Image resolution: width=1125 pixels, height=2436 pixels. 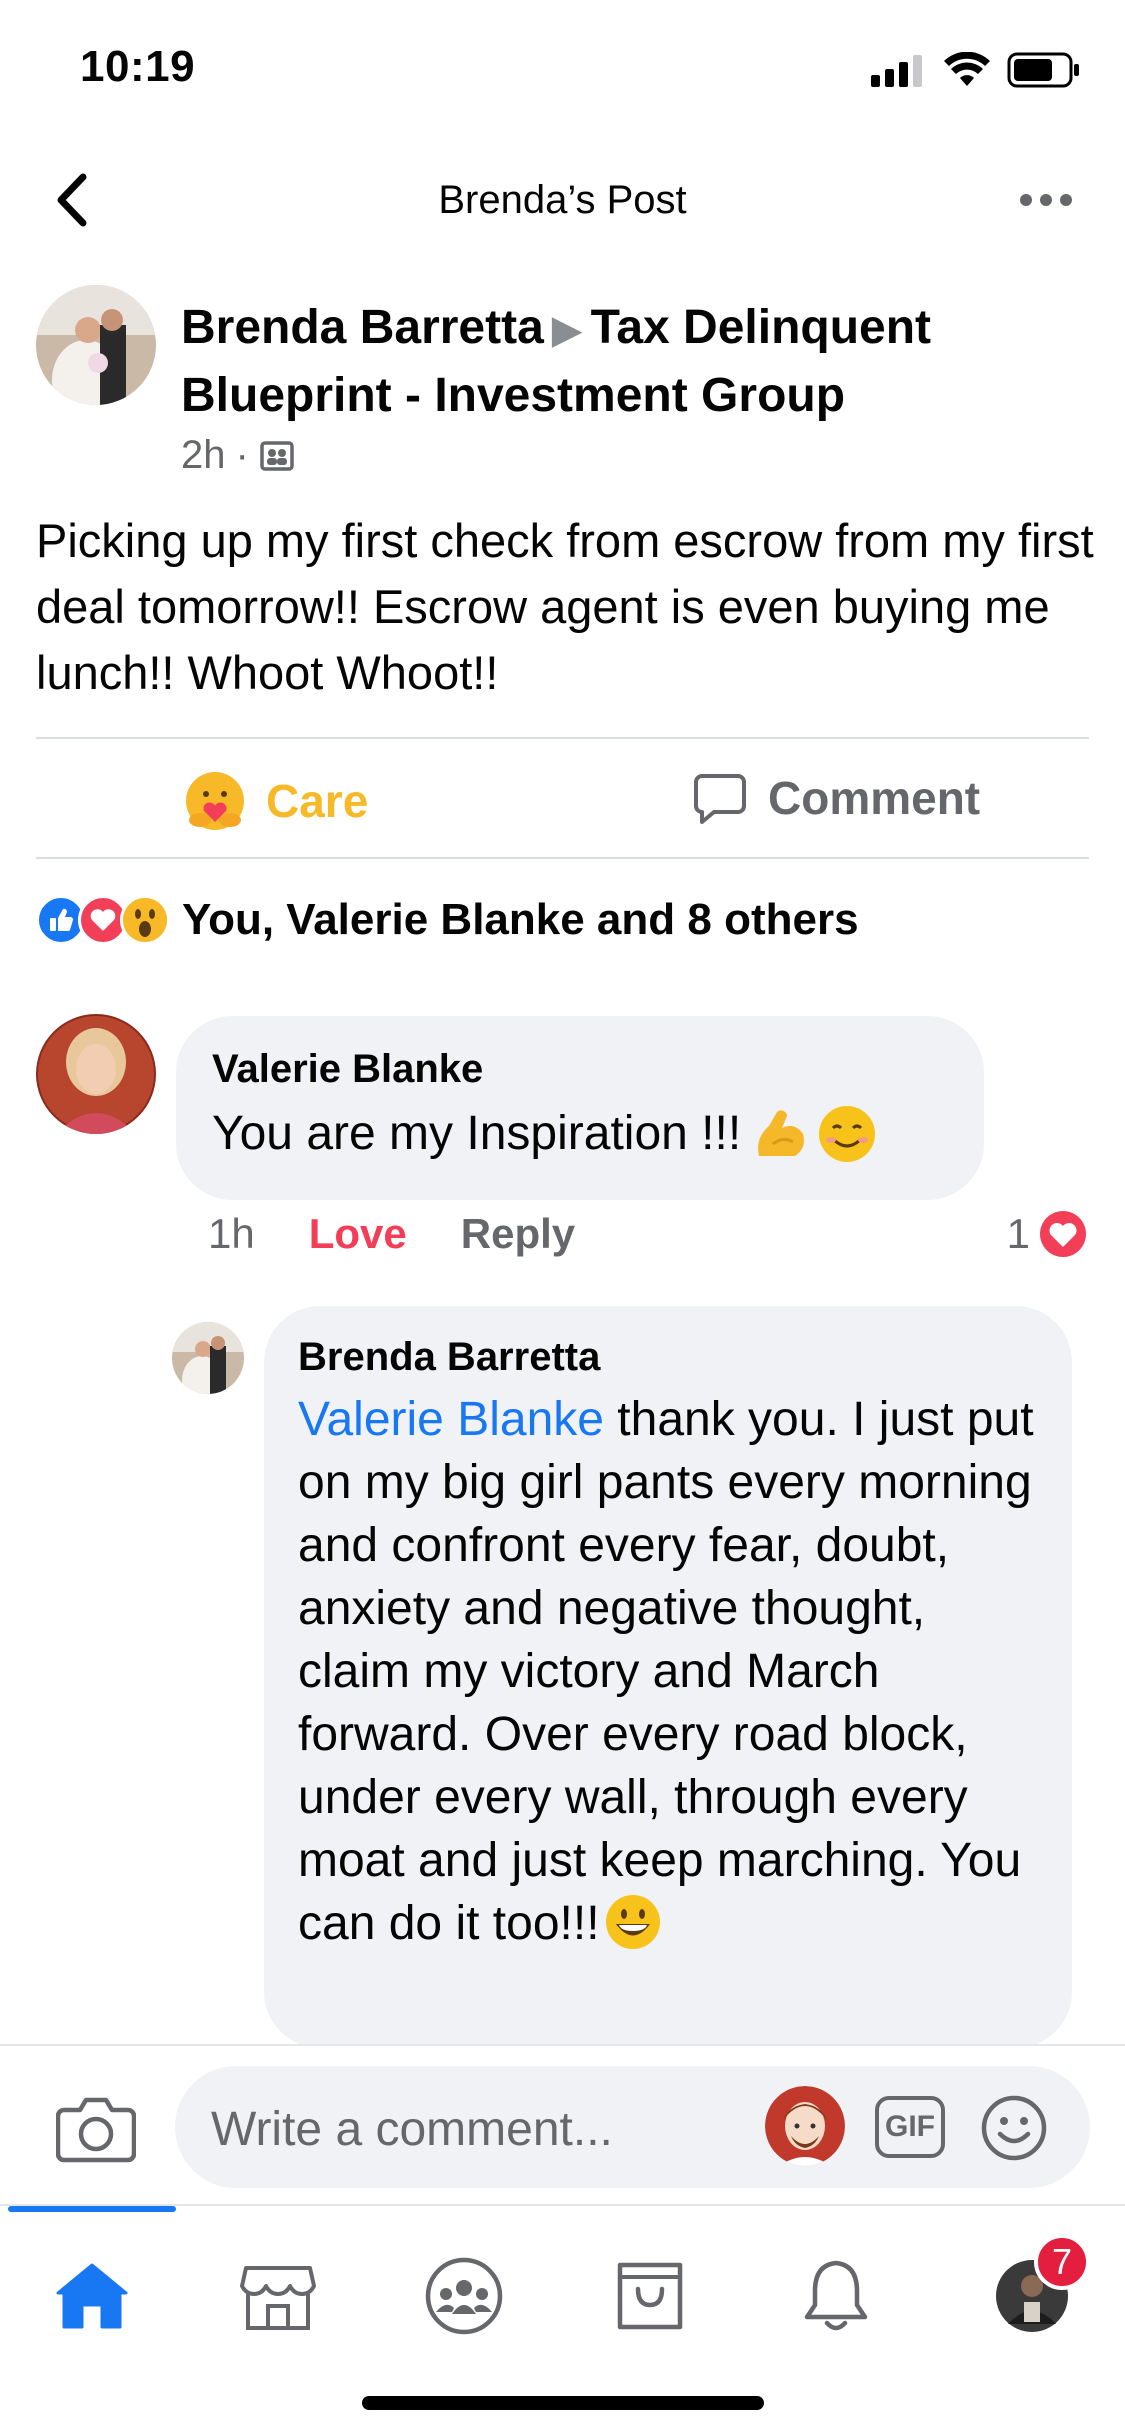 I want to click on camera-icon, so click(x=96, y=2130).